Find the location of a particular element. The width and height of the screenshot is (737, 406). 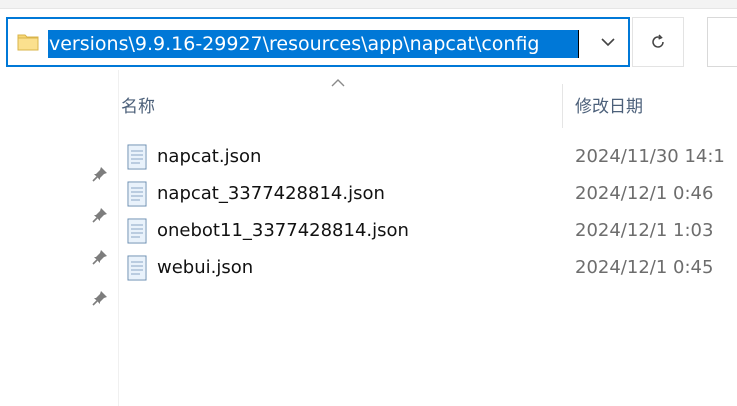

chevron-down-icon is located at coordinates (608, 41).